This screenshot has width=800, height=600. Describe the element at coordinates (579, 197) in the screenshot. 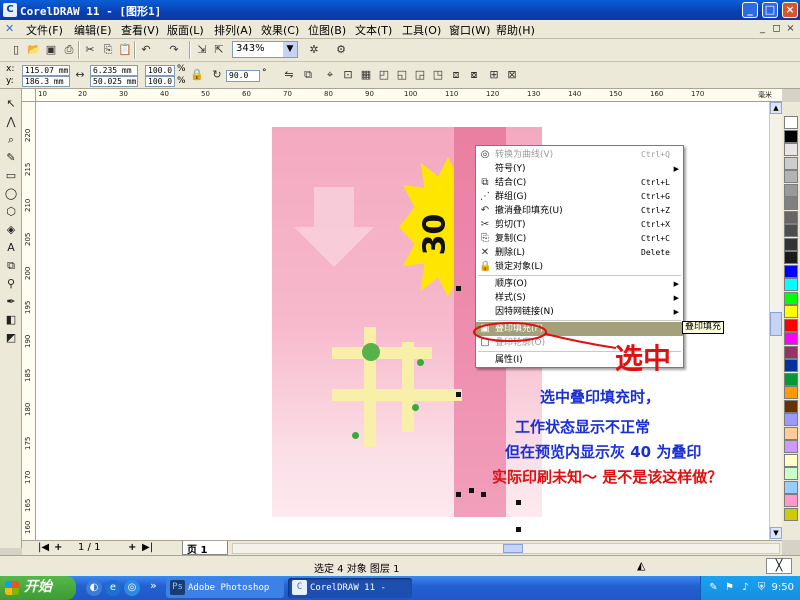

I see `menu-group: ⋰ 群组(G) Ctrl+G` at that location.